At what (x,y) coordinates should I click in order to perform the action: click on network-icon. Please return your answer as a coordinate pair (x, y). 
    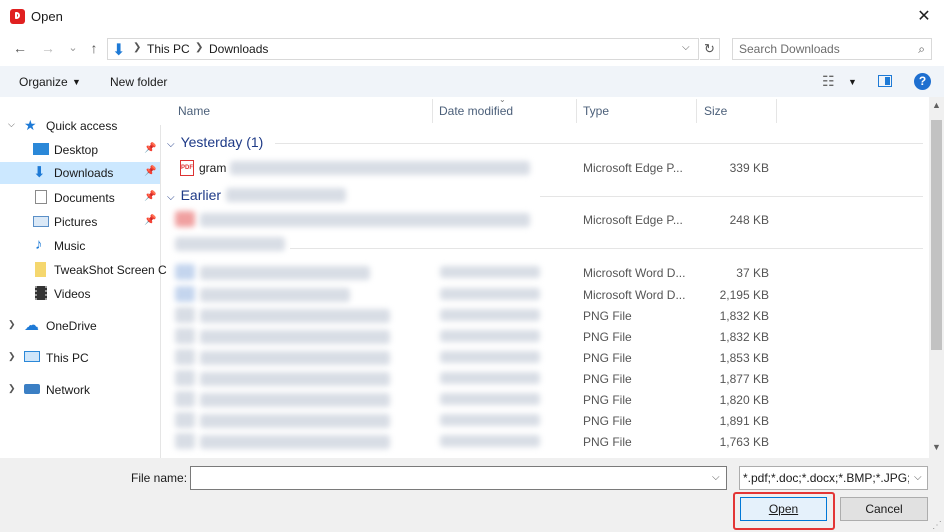
    Looking at the image, I should click on (32, 389).